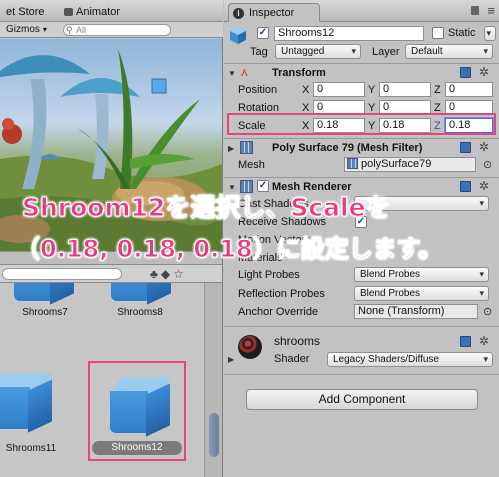 The image size is (499, 477). I want to click on selection-highlight-box, so click(137, 411).